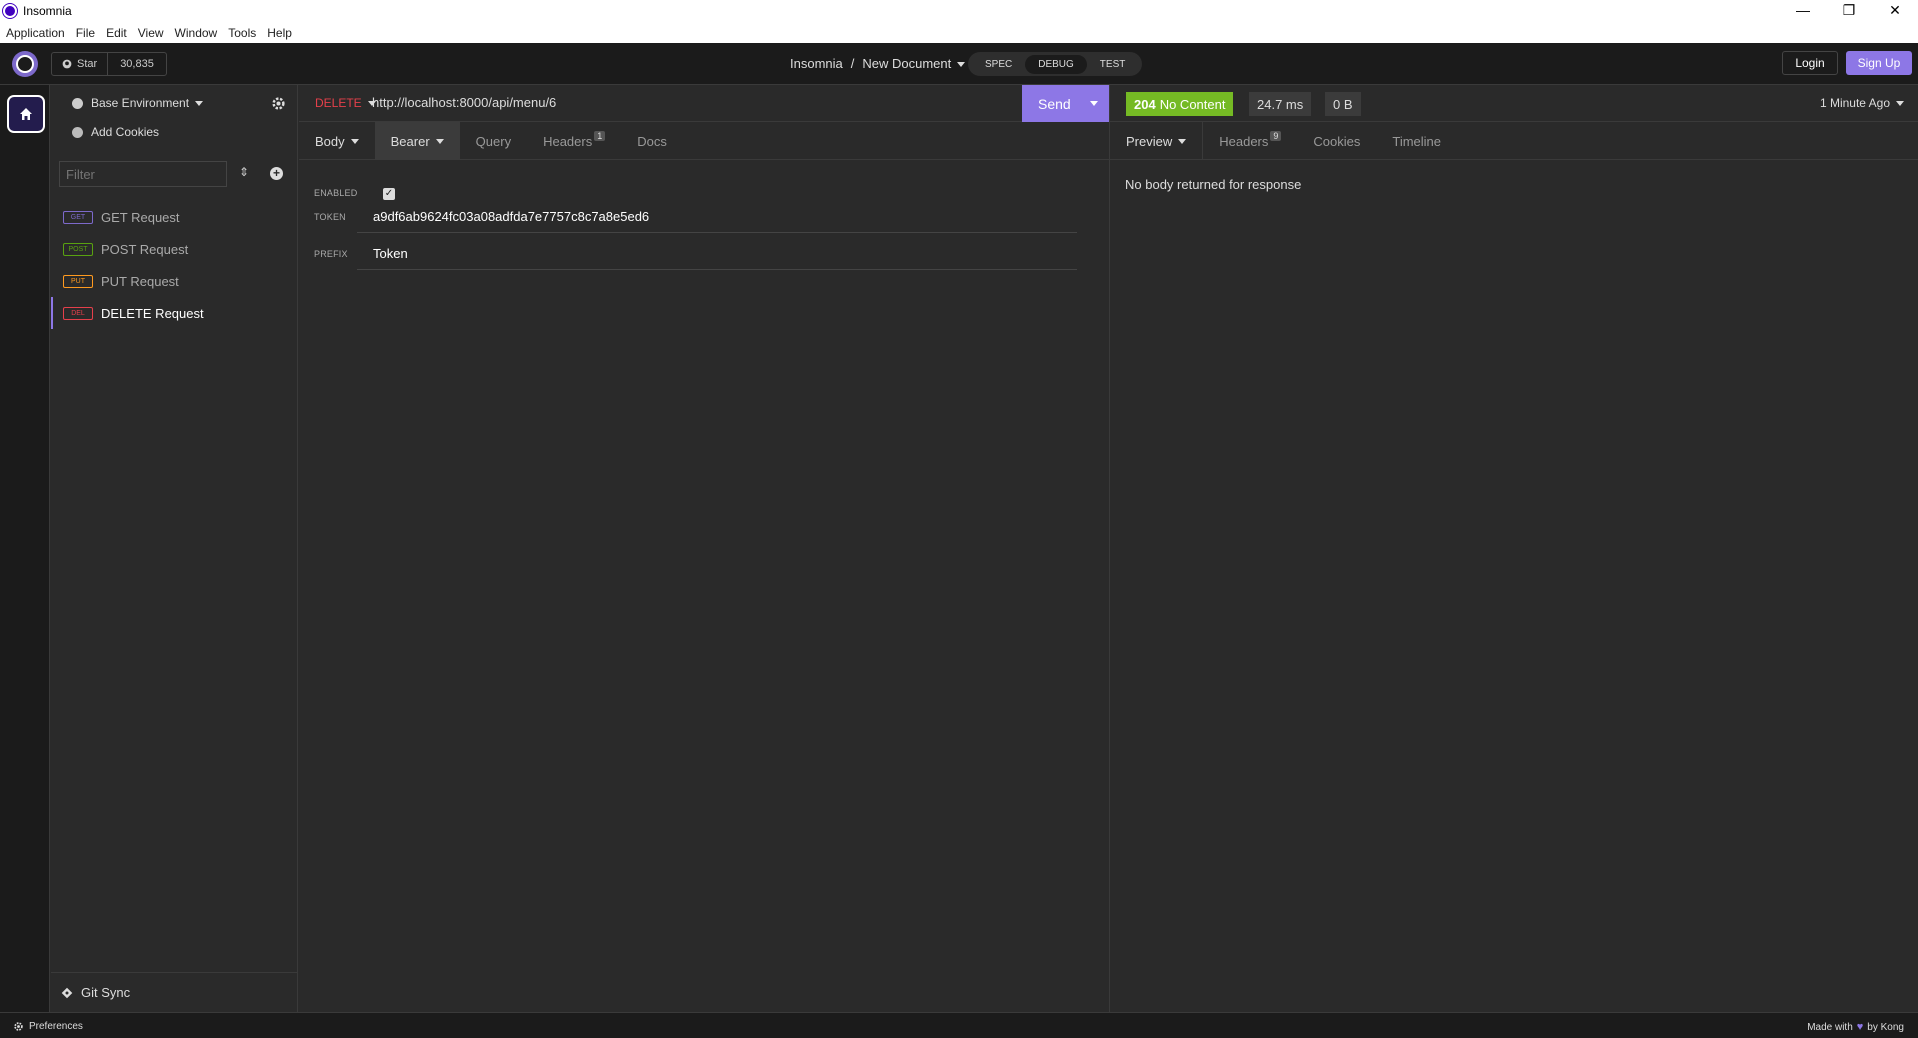  I want to click on menu-application: Application, so click(35, 33).